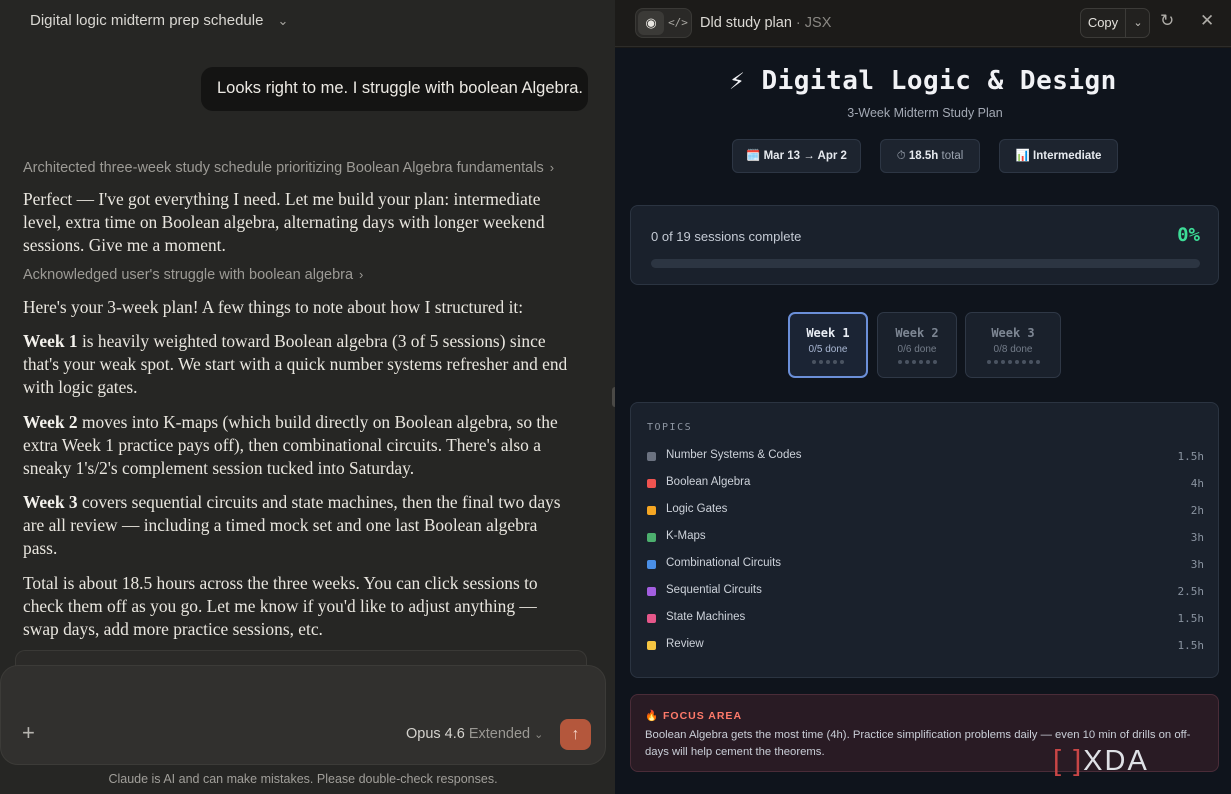 The width and height of the screenshot is (1231, 794). What do you see at coordinates (828, 333) in the screenshot?
I see `week-label: Week 1` at bounding box center [828, 333].